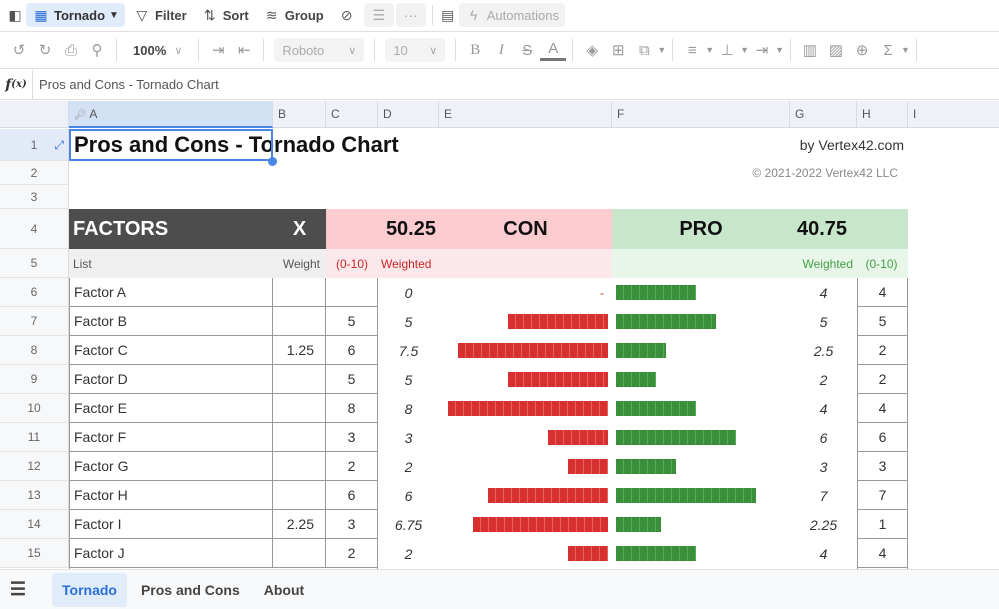 This screenshot has width=999, height=609. I want to click on undo-icon: ↺, so click(19, 50).